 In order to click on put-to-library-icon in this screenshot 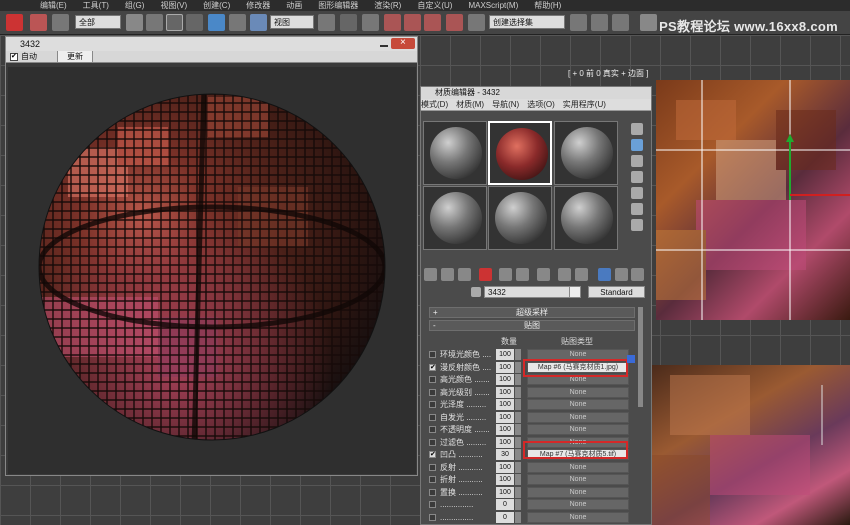, I will do `click(522, 274)`.